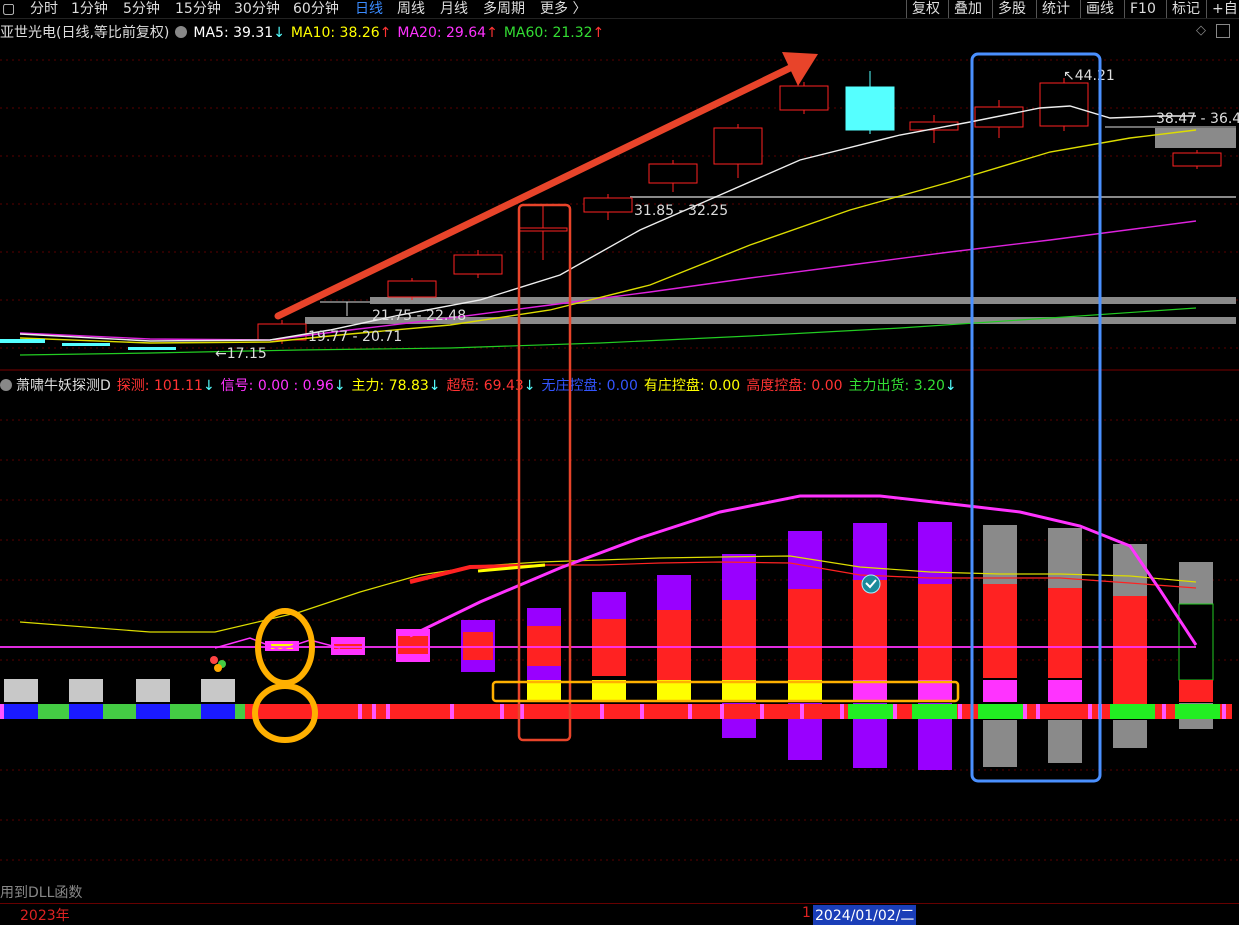 The width and height of the screenshot is (1239, 925). Describe the element at coordinates (419, 316) in the screenshot. I see `price-label-zone2: 21.75 - 22.48` at that location.